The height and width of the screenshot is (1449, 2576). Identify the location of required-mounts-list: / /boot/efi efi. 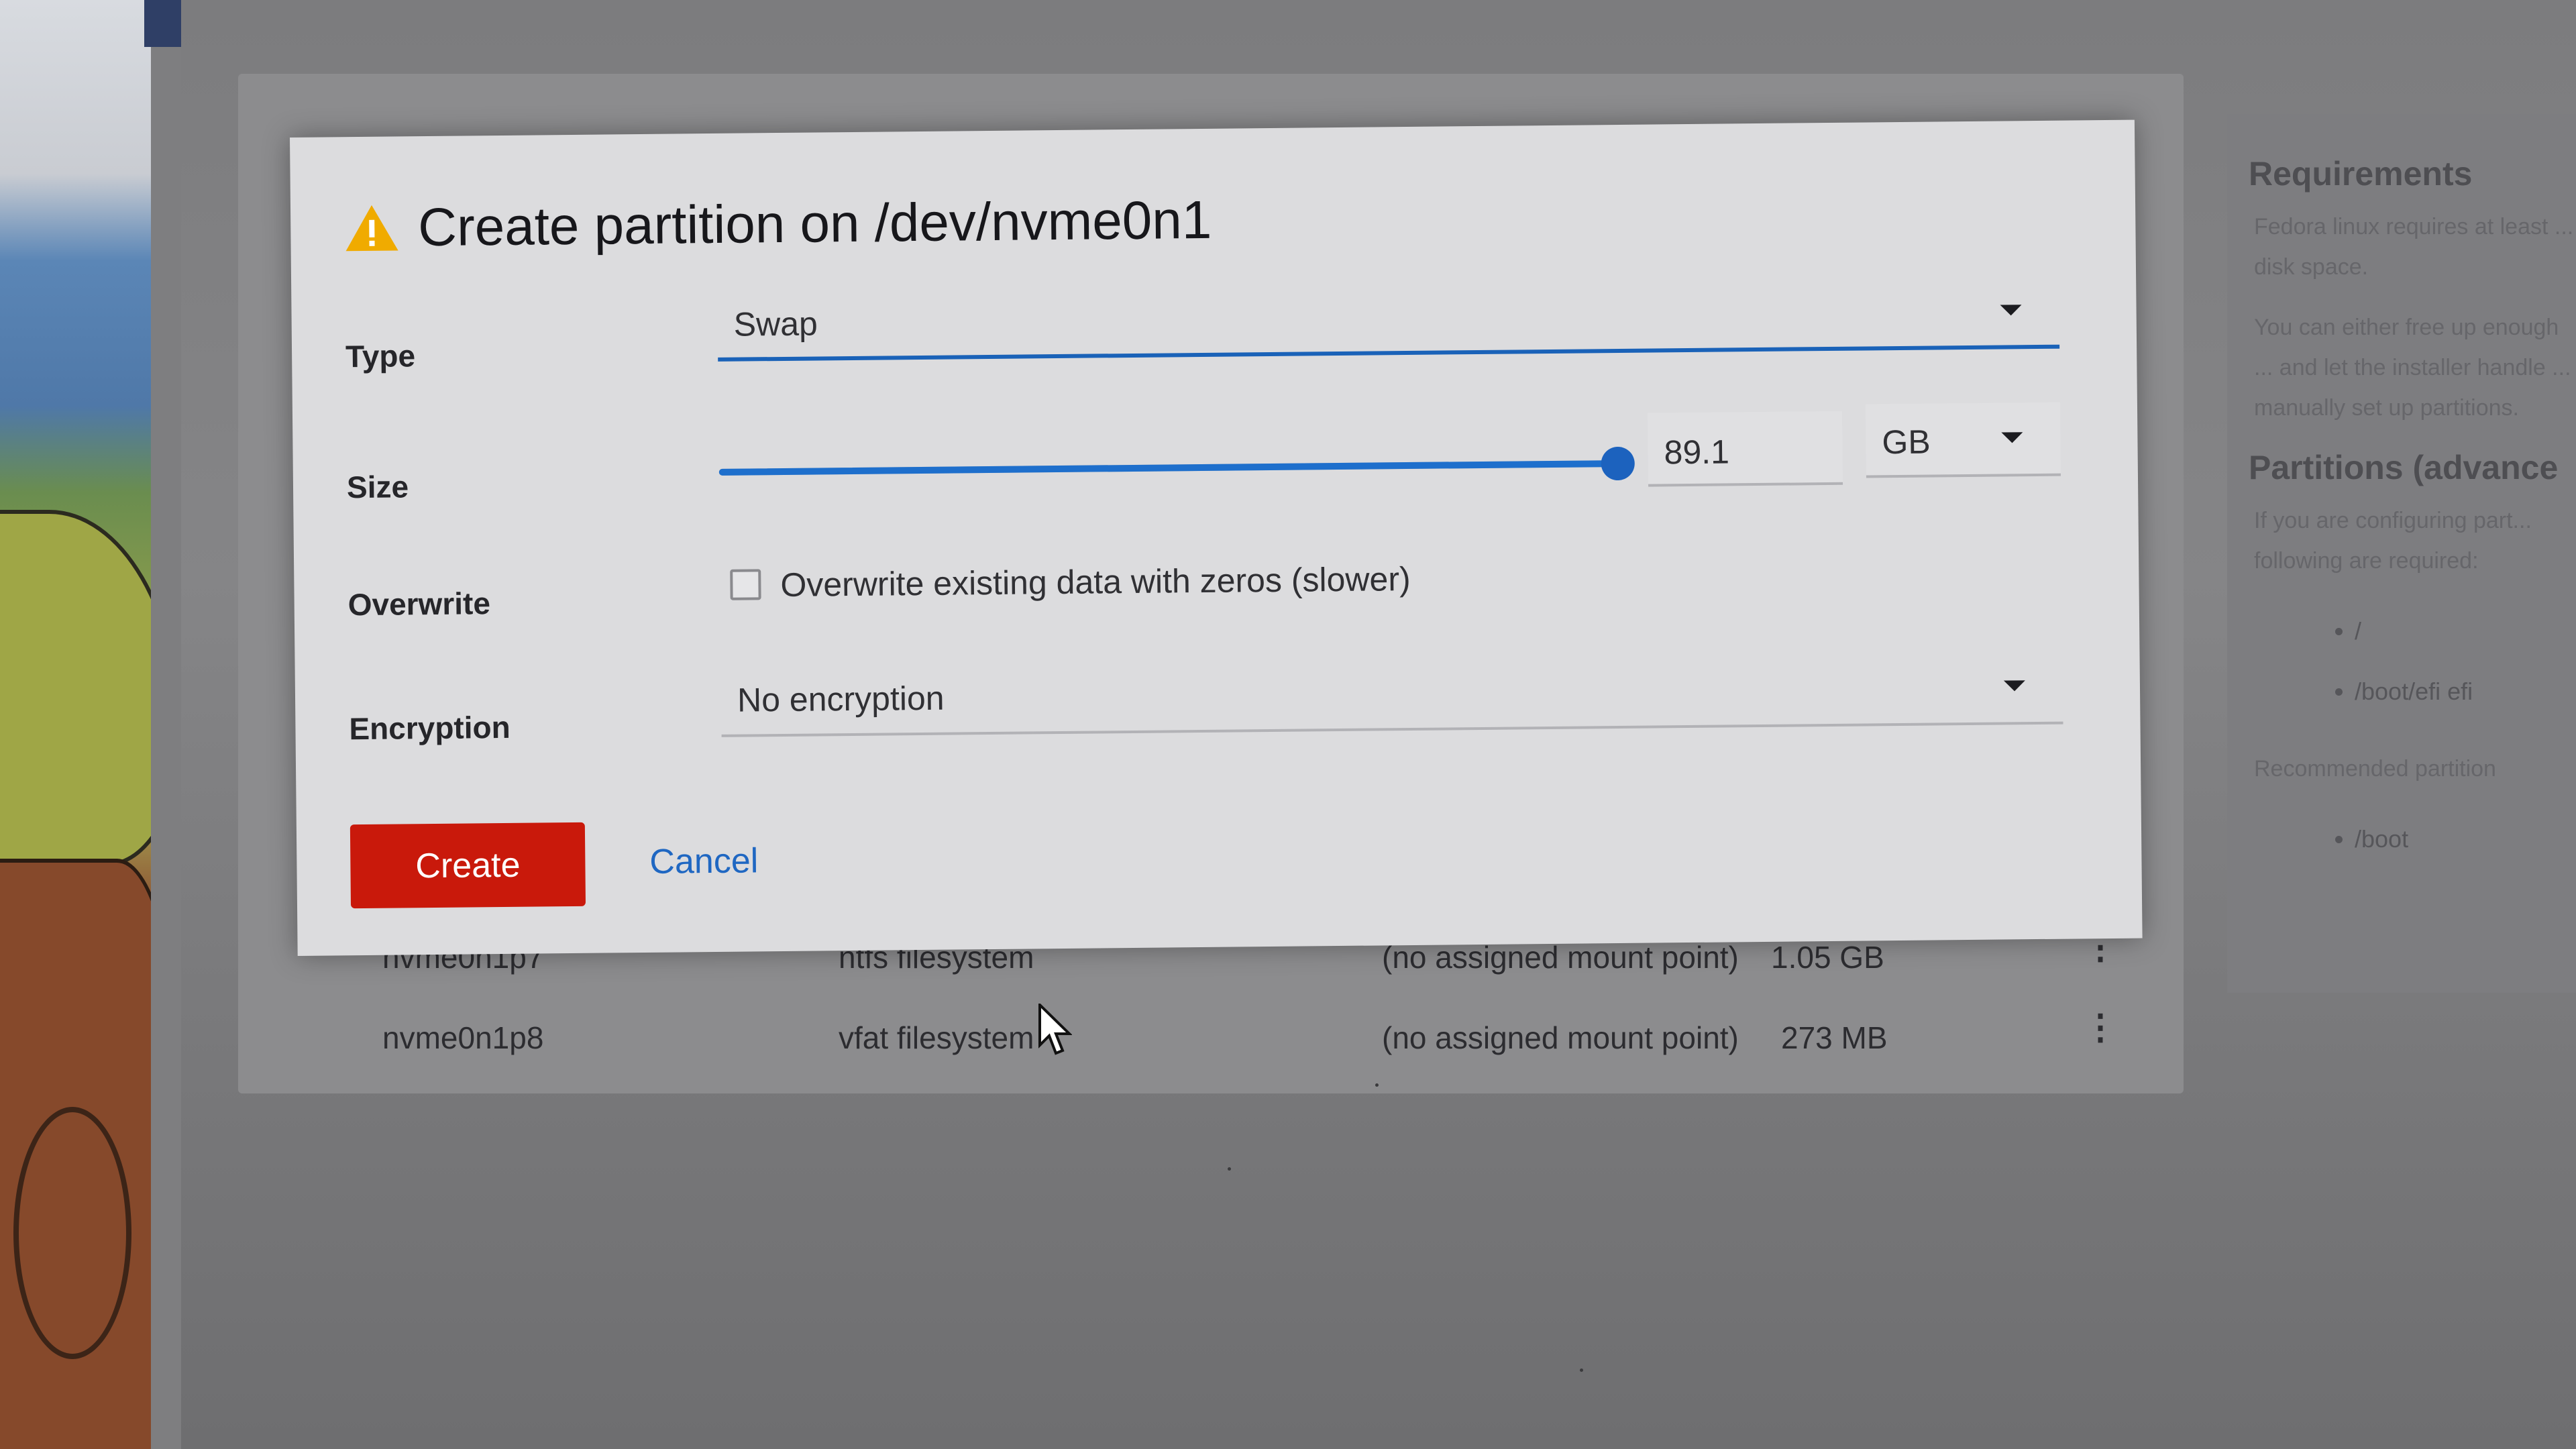
(2408, 661).